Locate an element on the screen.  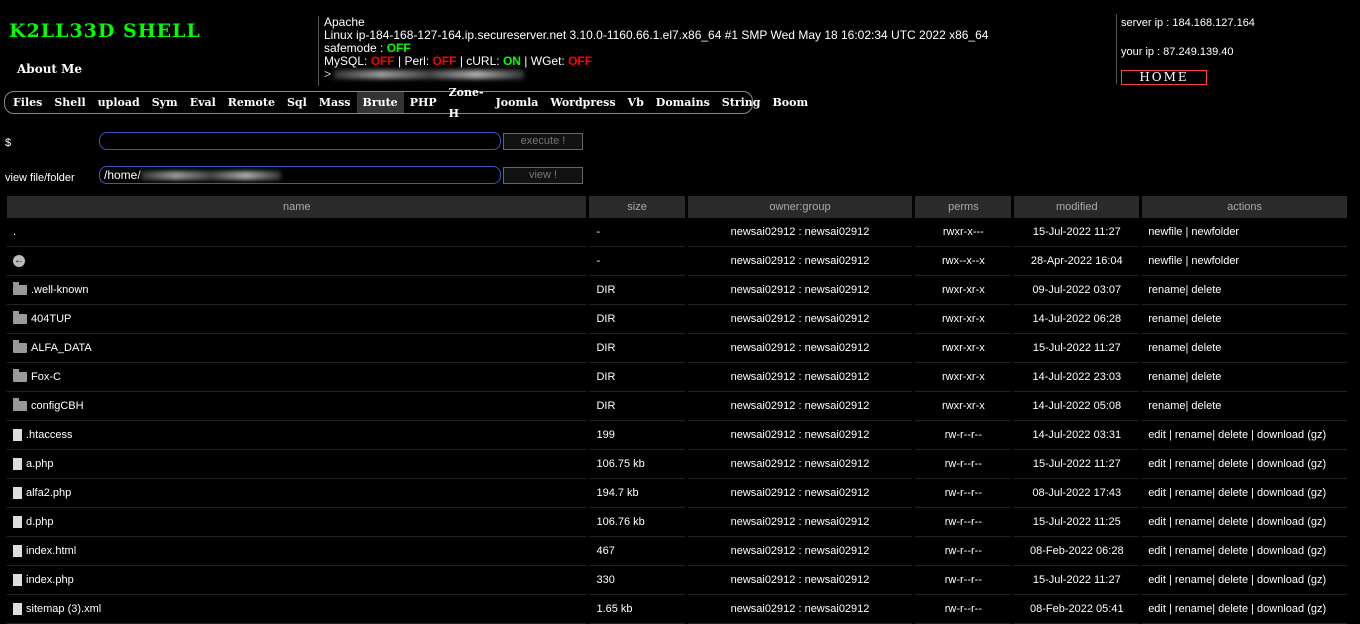
nav-vb: Vb is located at coordinates (636, 102).